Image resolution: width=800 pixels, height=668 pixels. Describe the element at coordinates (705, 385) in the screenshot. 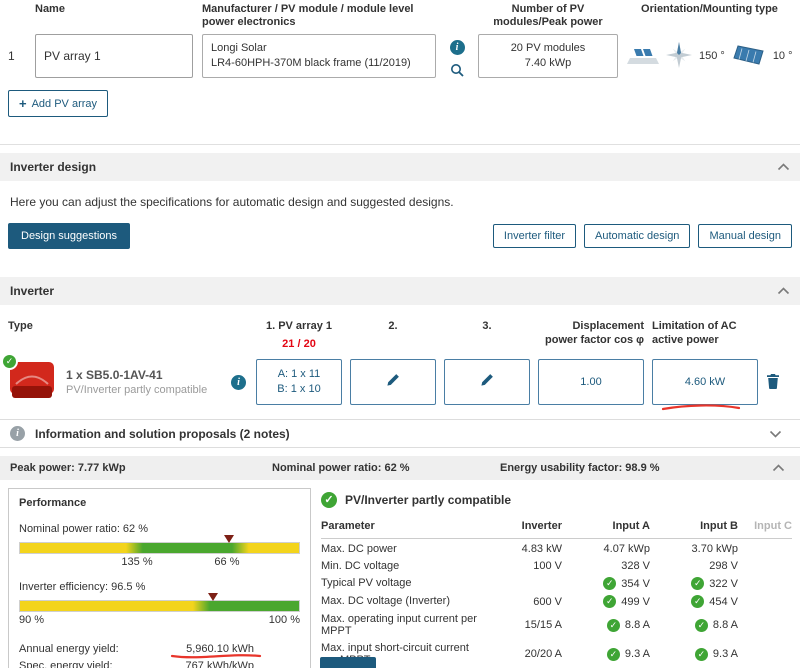

I see `ac-limit-box: 4.60 kW` at that location.